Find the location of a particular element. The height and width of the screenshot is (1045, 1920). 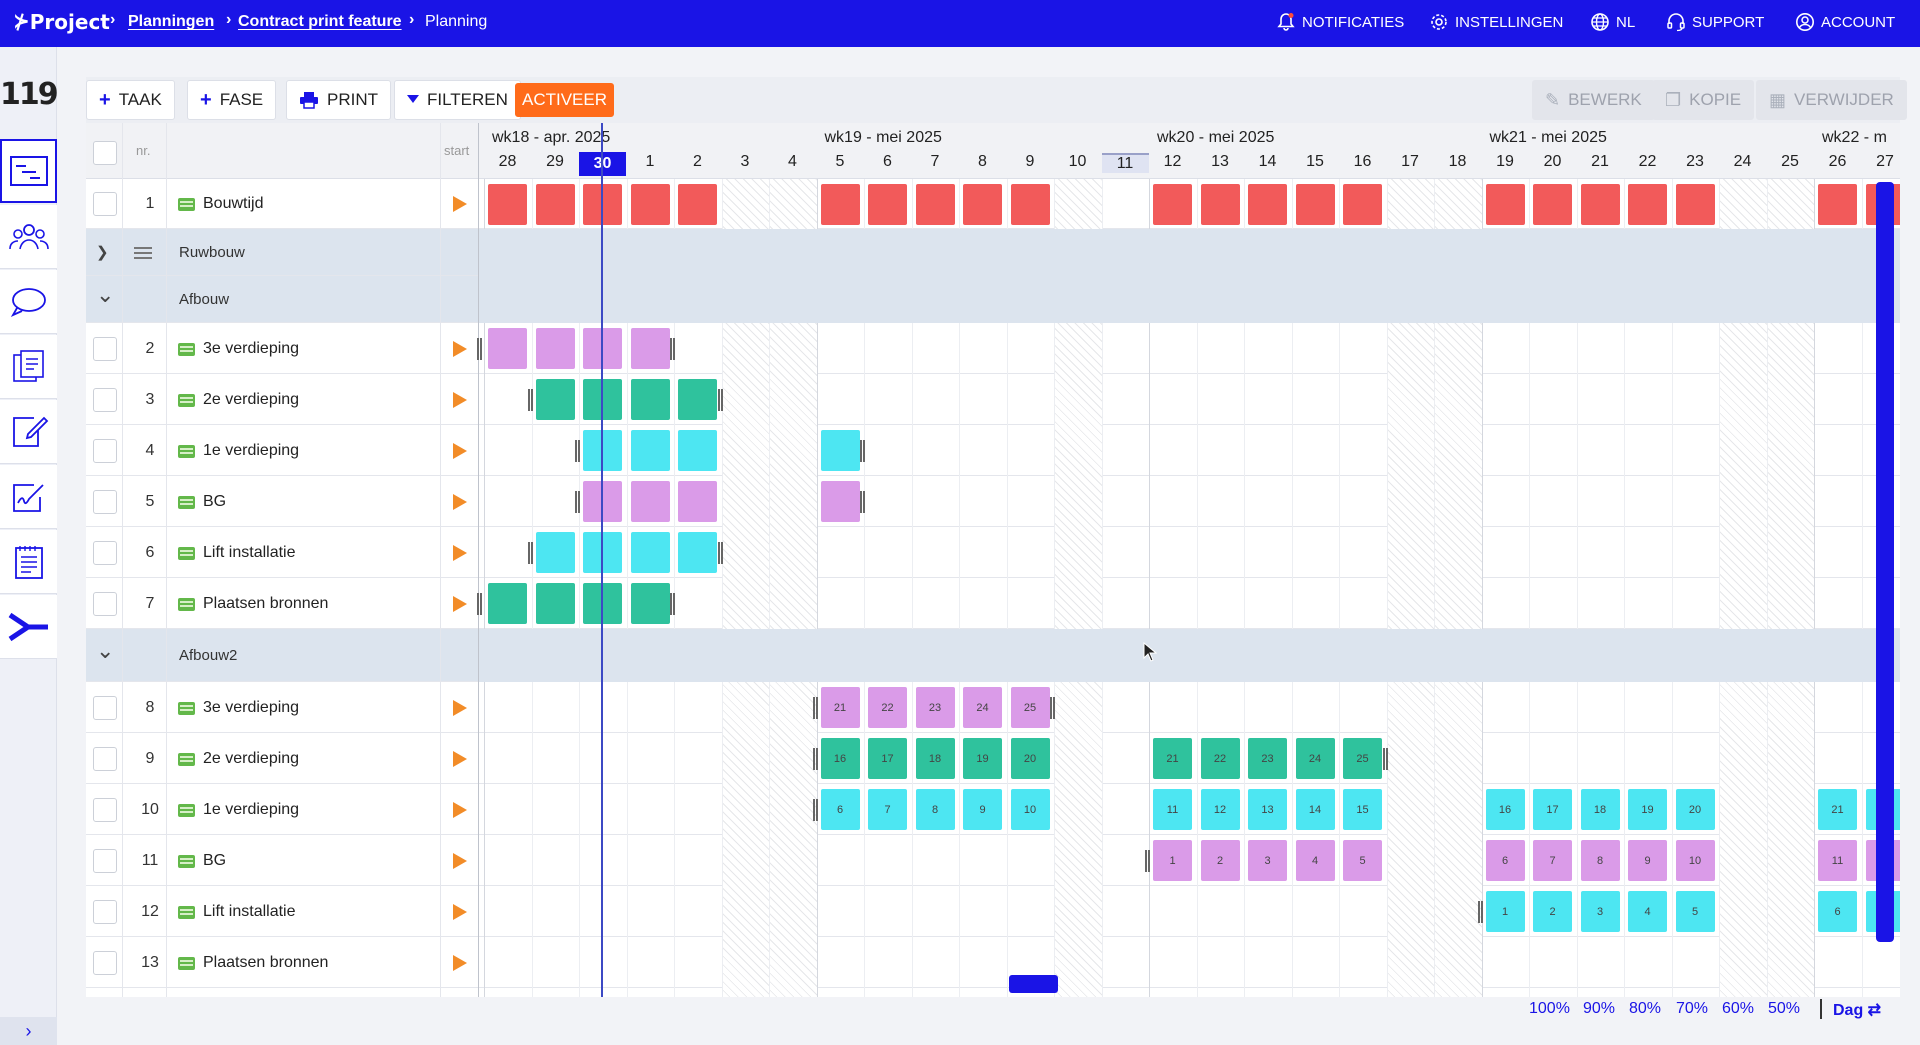

notifications-button: NOTIFICATIES is located at coordinates (1340, 22).